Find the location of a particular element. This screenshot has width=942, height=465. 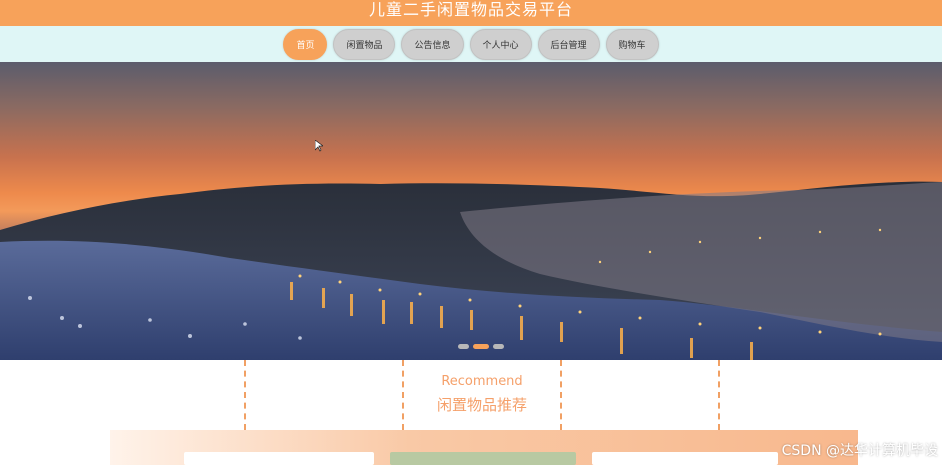

carousel-indicators is located at coordinates (481, 346).